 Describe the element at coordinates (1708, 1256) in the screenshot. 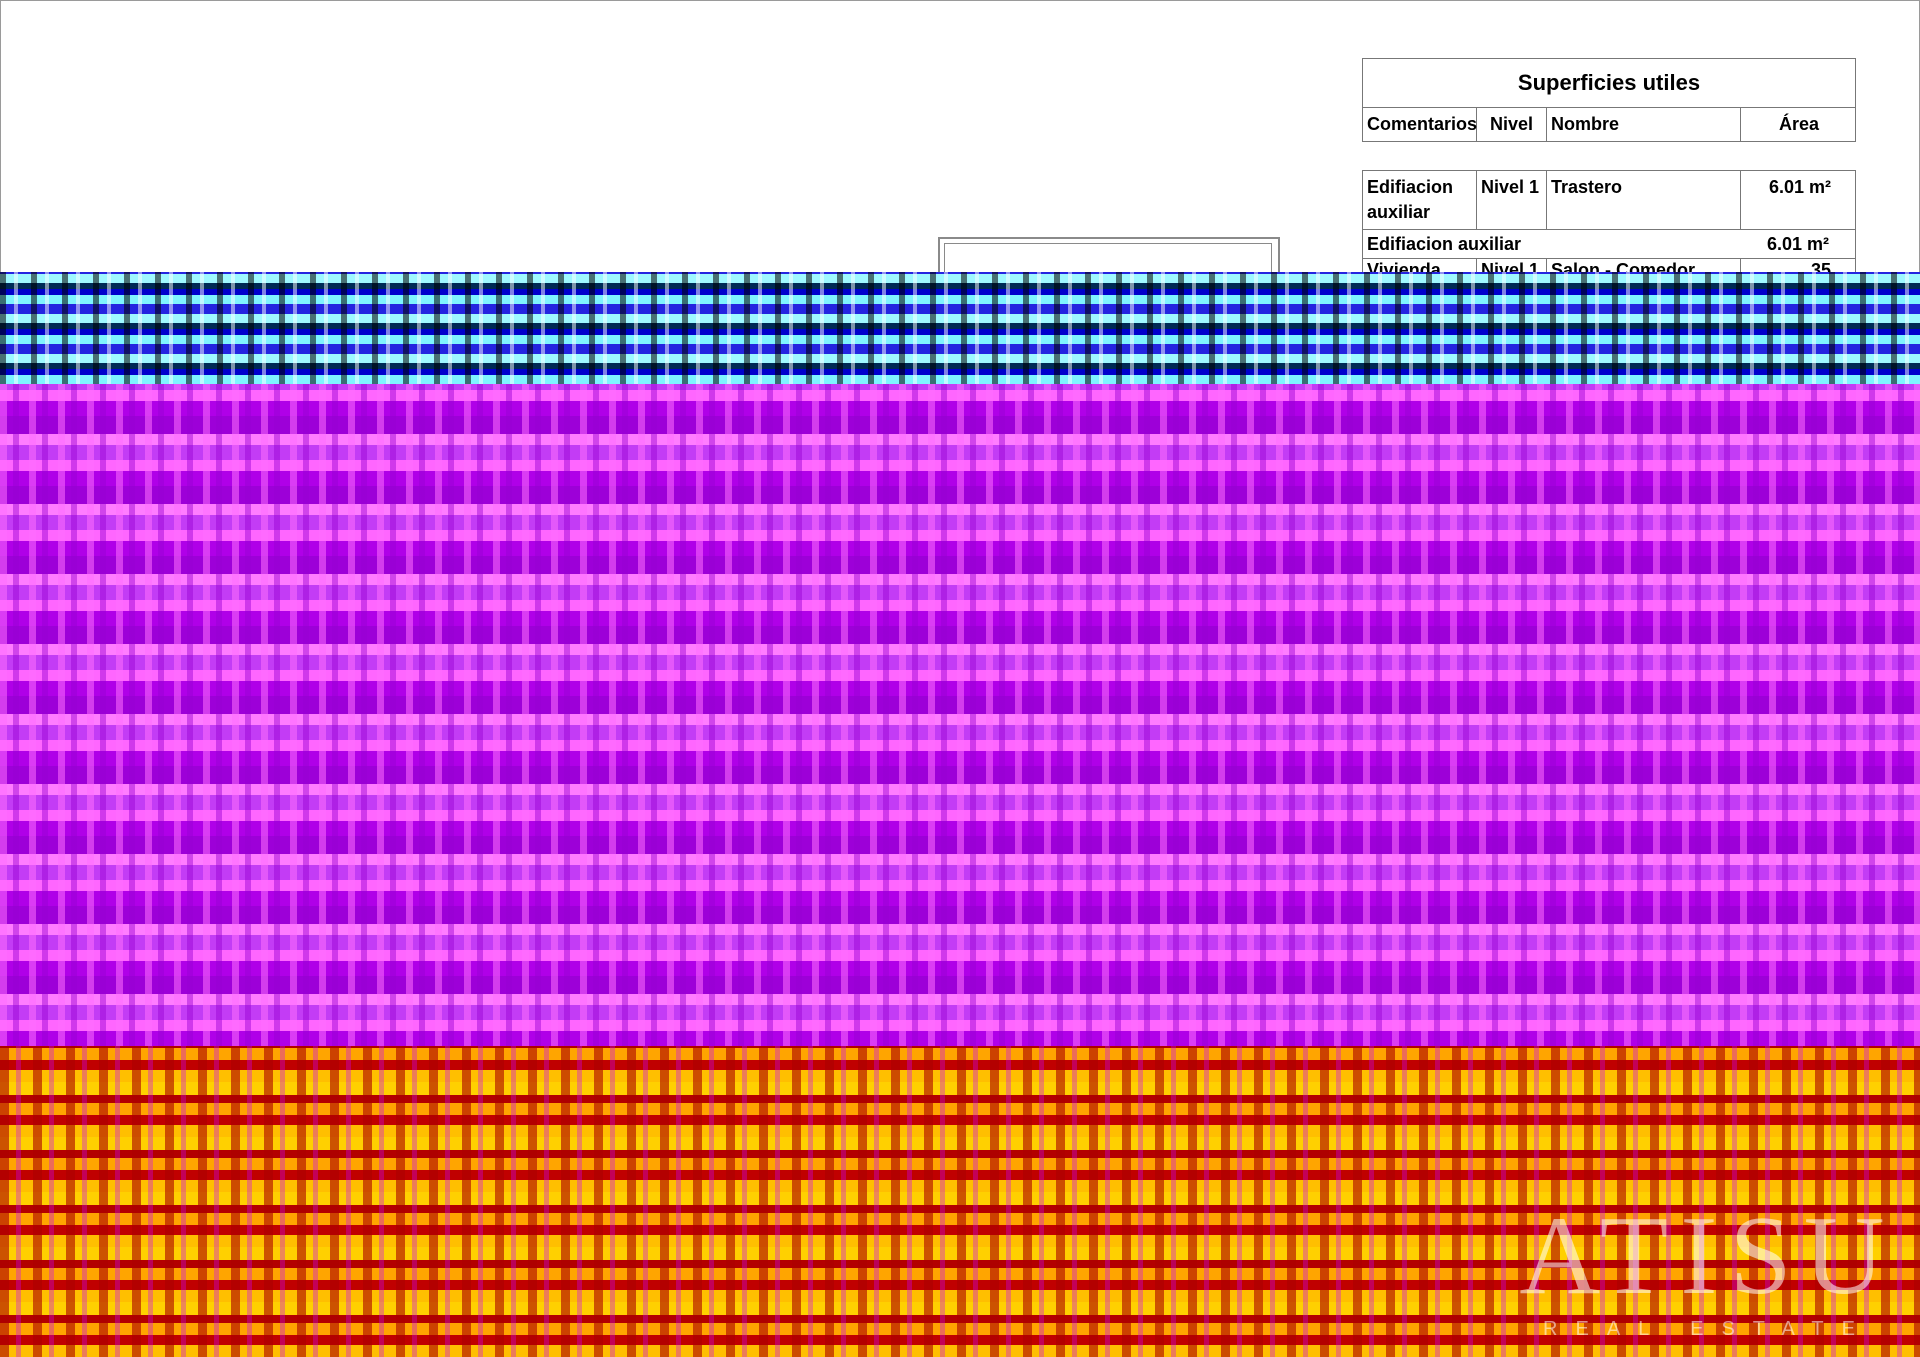

I see `watermark-main-text: ATISU` at that location.